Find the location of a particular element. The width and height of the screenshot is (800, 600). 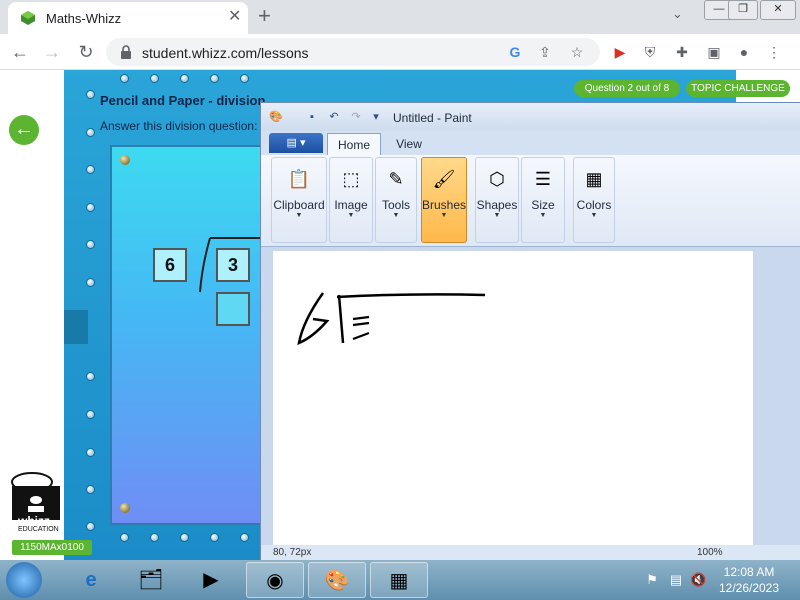

whizz-favicon-icon is located at coordinates (28, 18).